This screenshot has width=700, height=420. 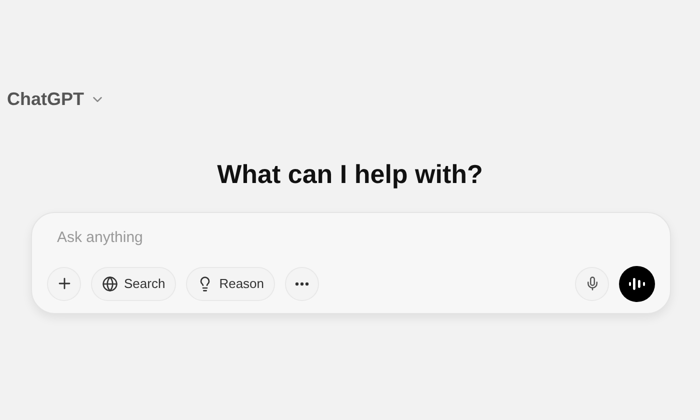 I want to click on voice-button, so click(x=637, y=284).